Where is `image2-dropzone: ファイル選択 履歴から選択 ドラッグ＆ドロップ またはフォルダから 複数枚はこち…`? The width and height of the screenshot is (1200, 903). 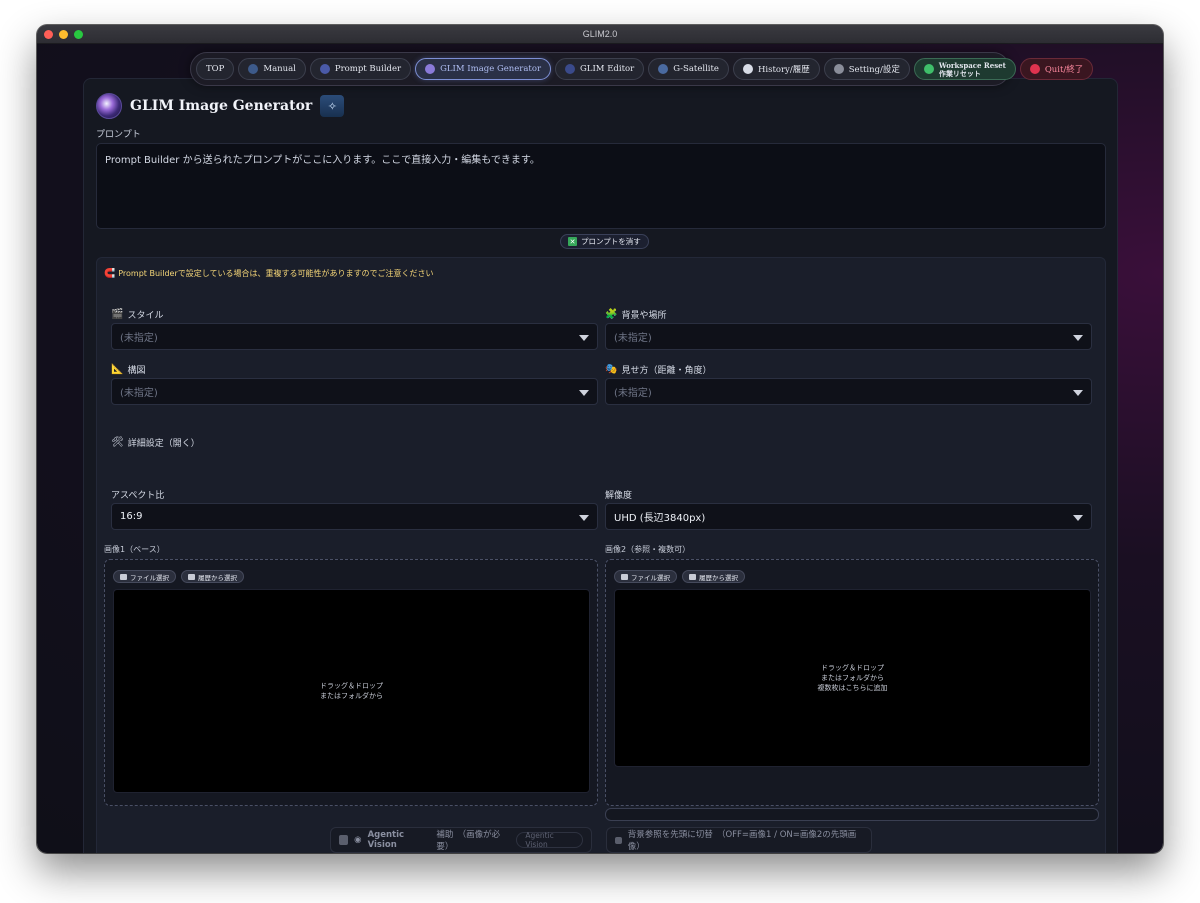
image2-dropzone: ファイル選択 履歴から選択 ドラッグ＆ドロップ またはフォルダから 複数枚はこち… is located at coordinates (852, 682).